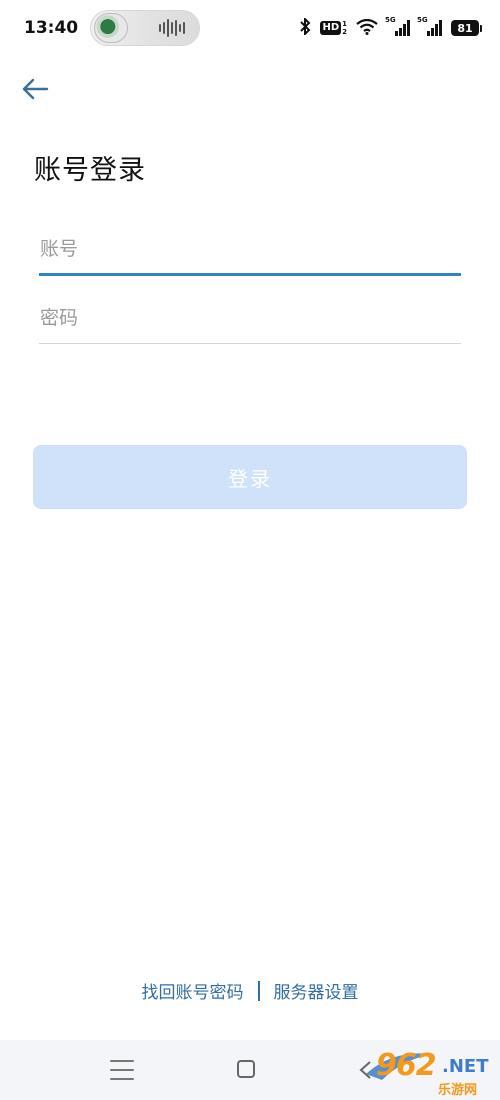 The image size is (500, 1100). What do you see at coordinates (250, 28) in the screenshot?
I see `status-bar: 13:40 HD 1 2 5G 5G 81` at bounding box center [250, 28].